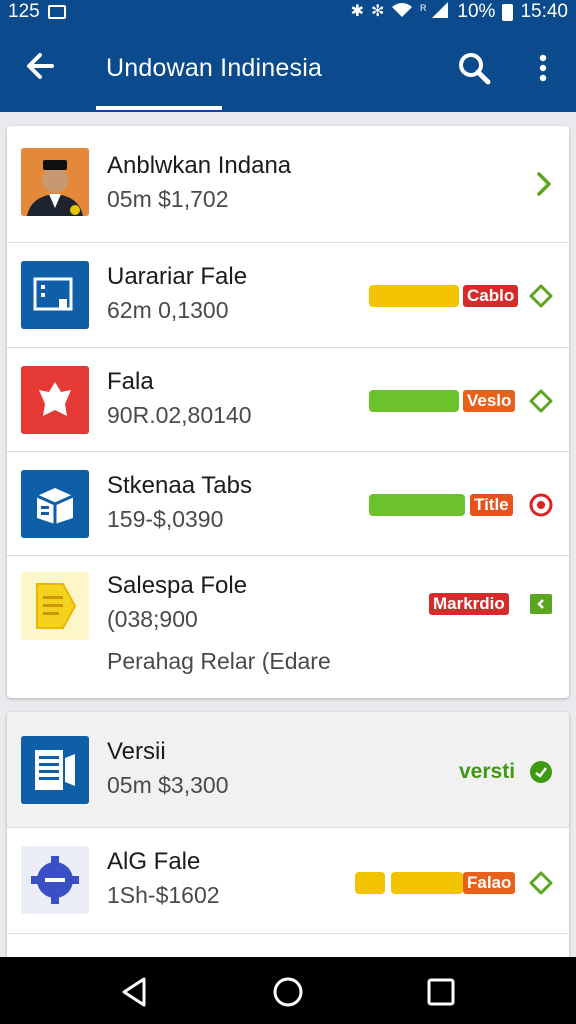  Describe the element at coordinates (441, 992) in the screenshot. I see `recents-nav-icon` at that location.